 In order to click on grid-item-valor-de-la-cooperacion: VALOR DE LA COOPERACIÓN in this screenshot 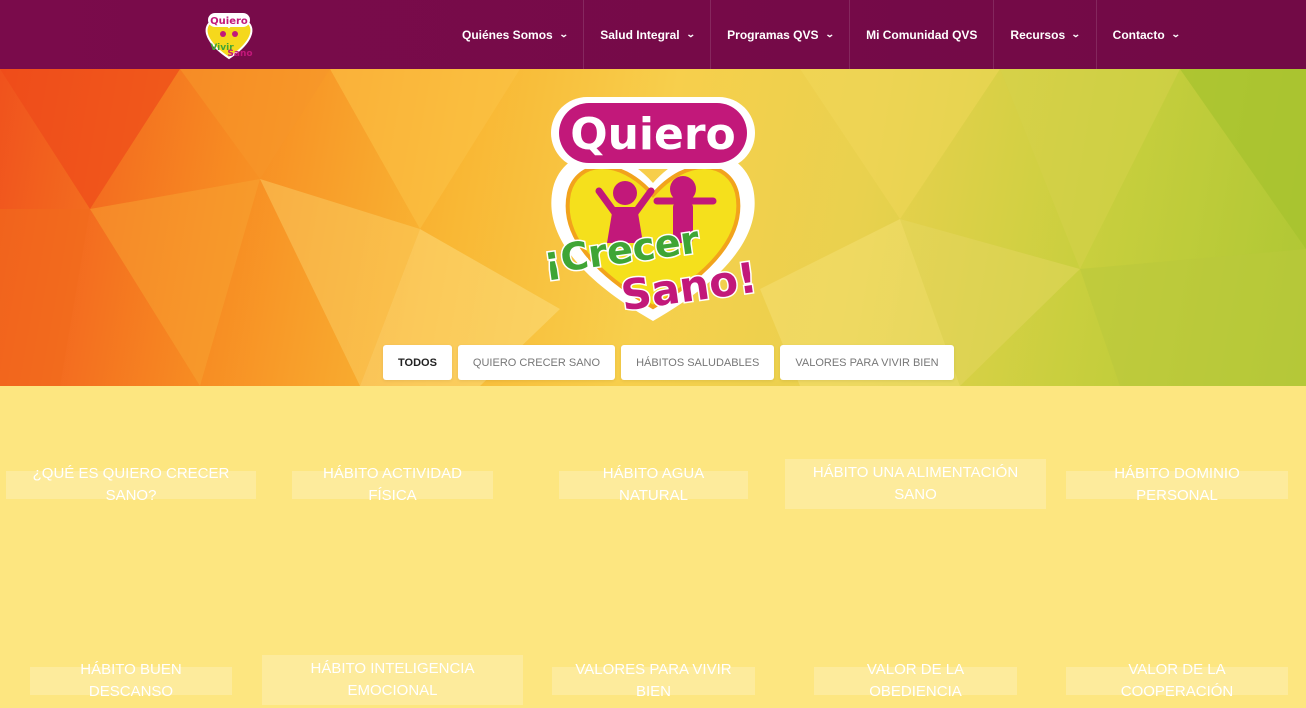, I will do `click(1177, 680)`.